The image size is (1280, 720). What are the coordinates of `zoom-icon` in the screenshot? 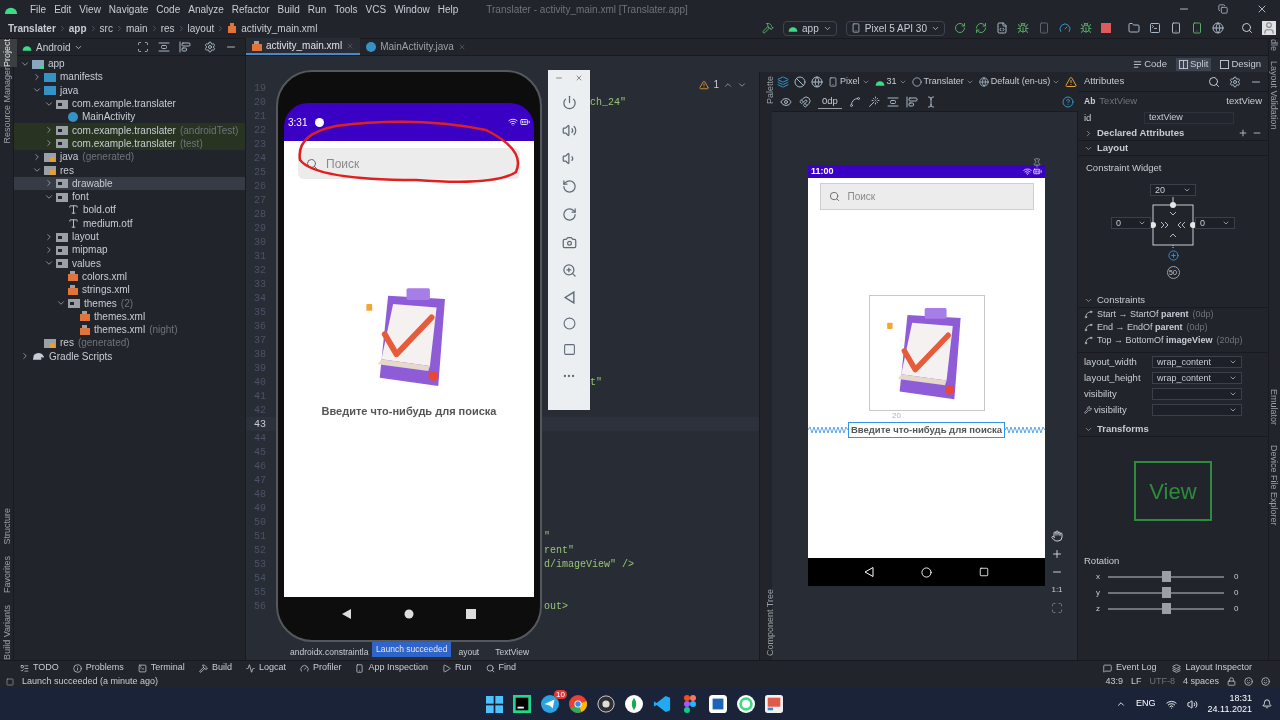 It's located at (569, 270).